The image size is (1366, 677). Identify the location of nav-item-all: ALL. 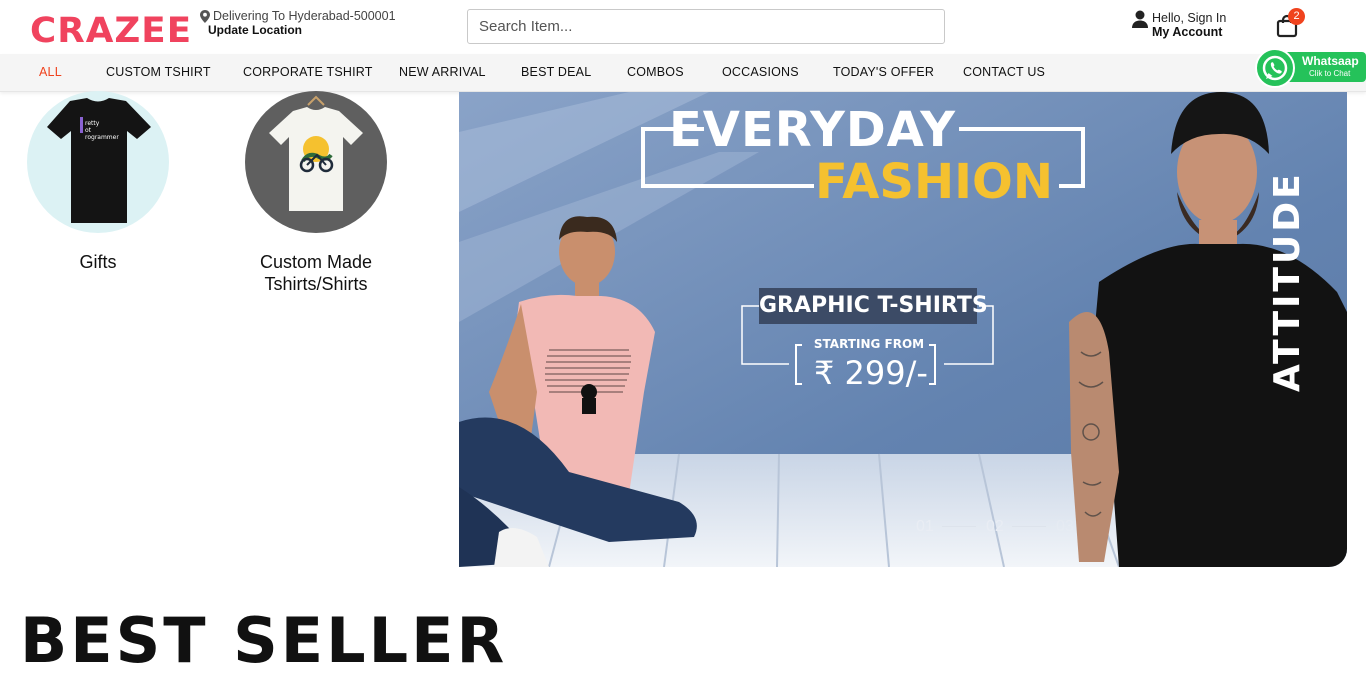
(50, 72).